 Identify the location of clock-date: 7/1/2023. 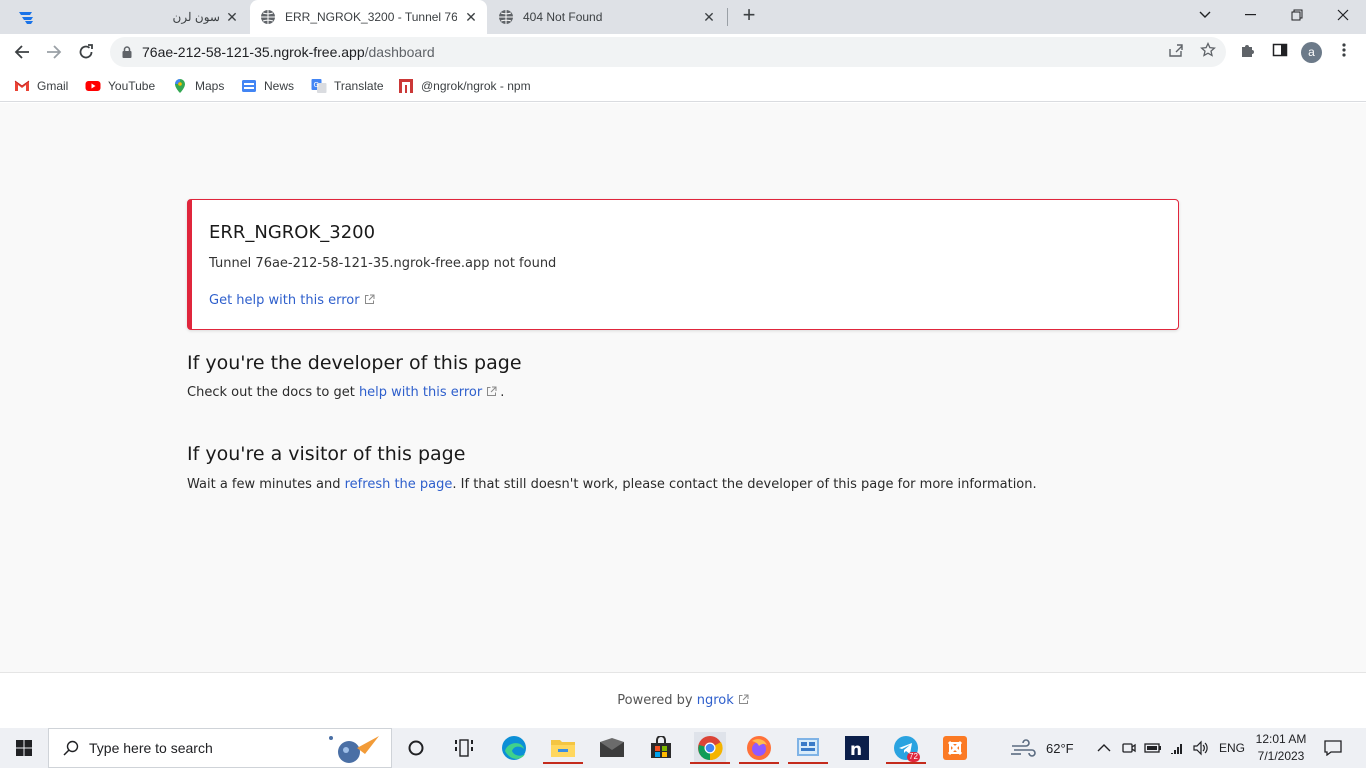
(1281, 756).